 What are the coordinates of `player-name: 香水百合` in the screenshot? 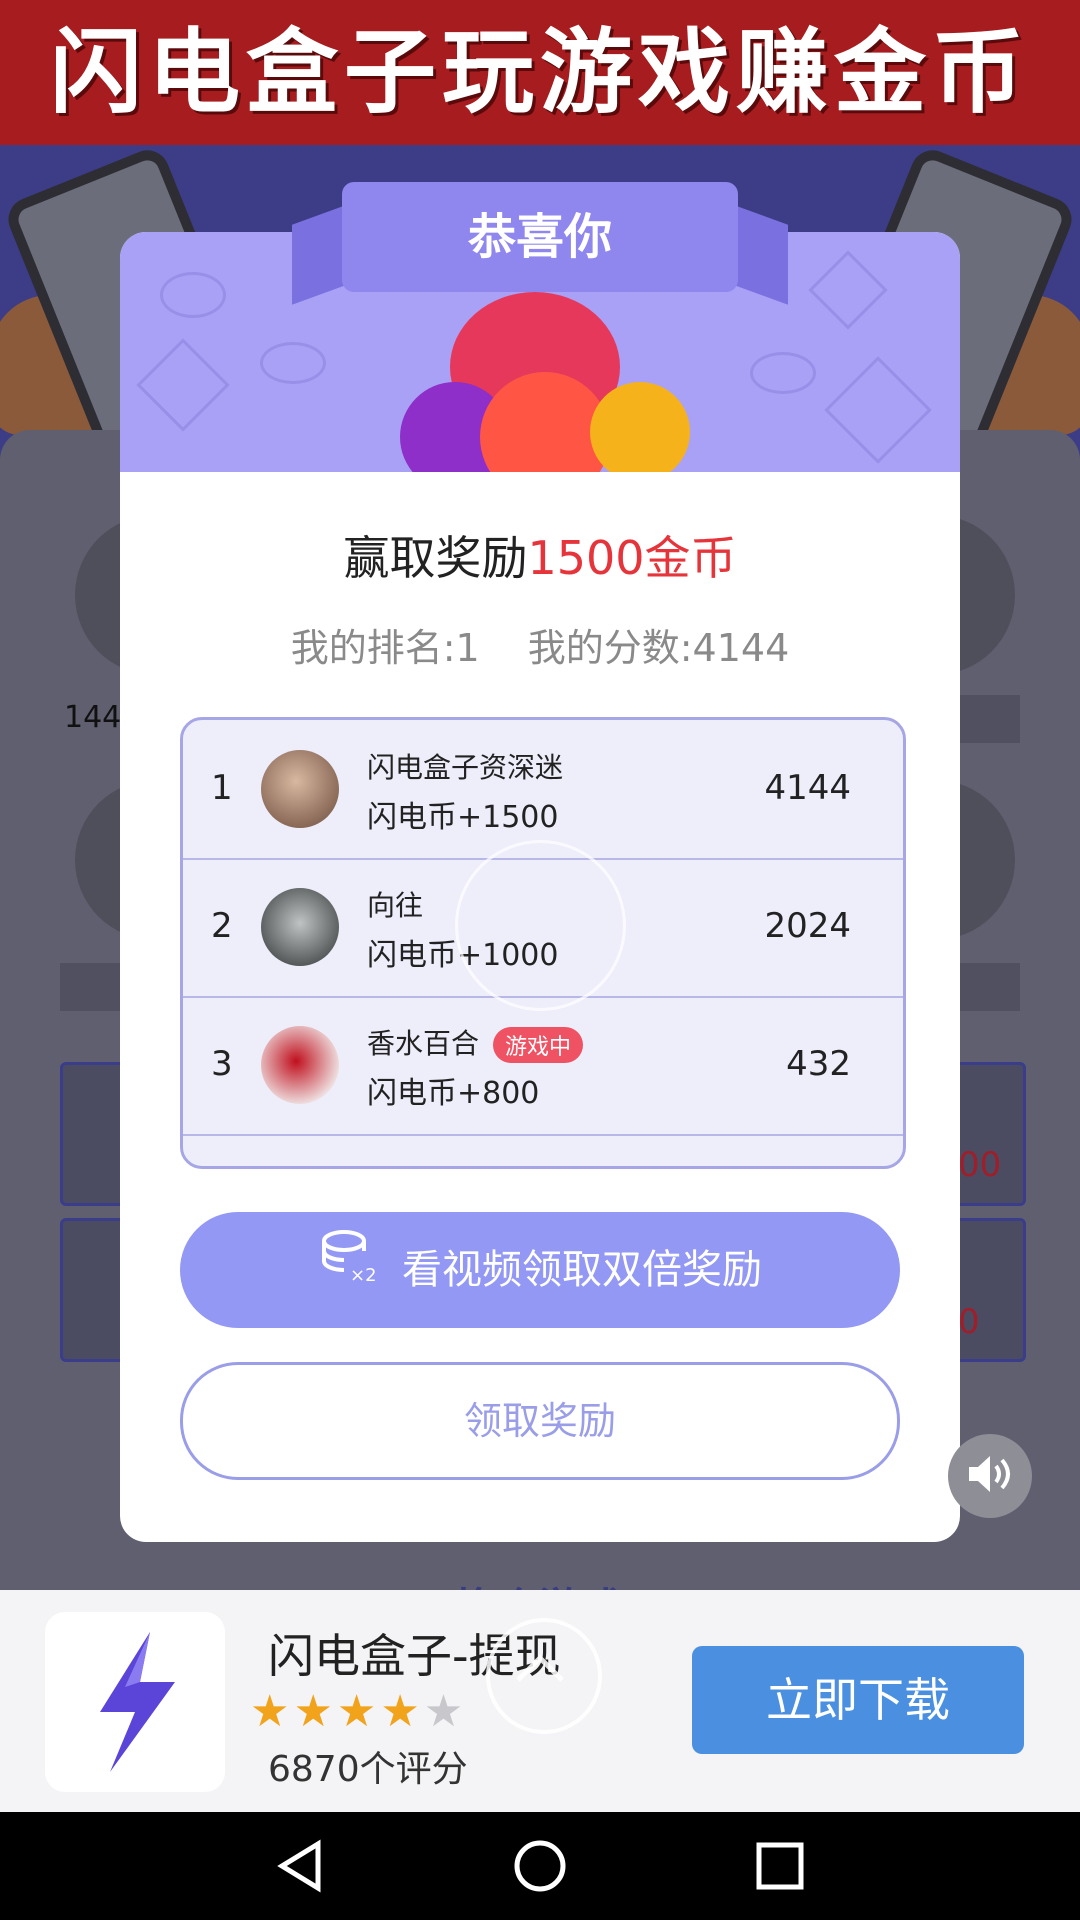 It's located at (423, 1043).